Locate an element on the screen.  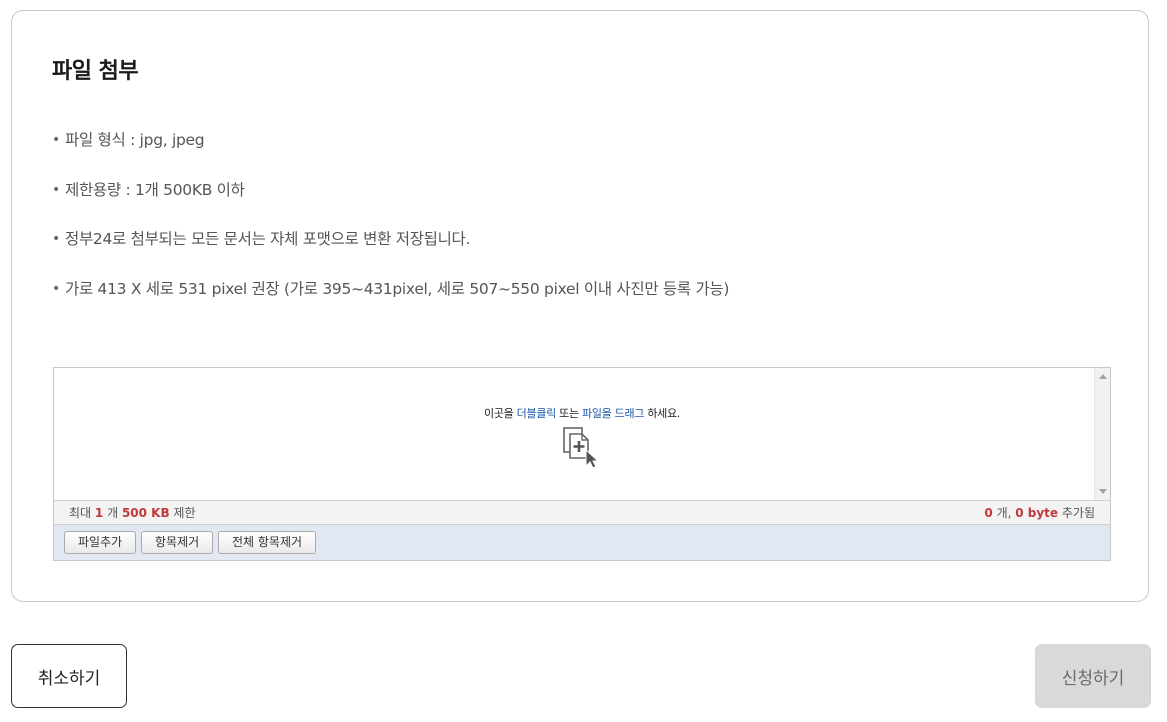
limit-suffix: 제한 is located at coordinates (182, 513).